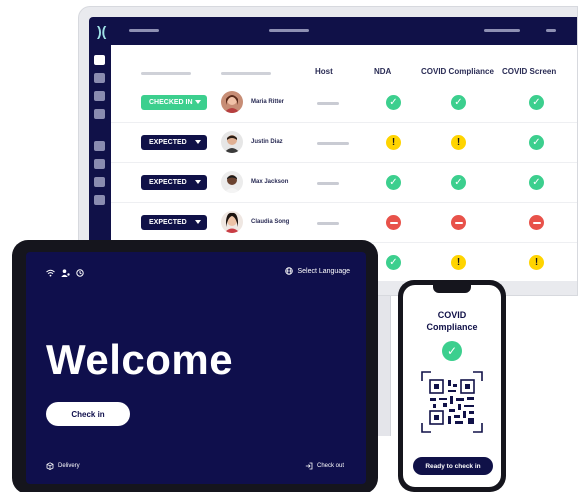  I want to click on column-header-nda: NDA, so click(383, 71).